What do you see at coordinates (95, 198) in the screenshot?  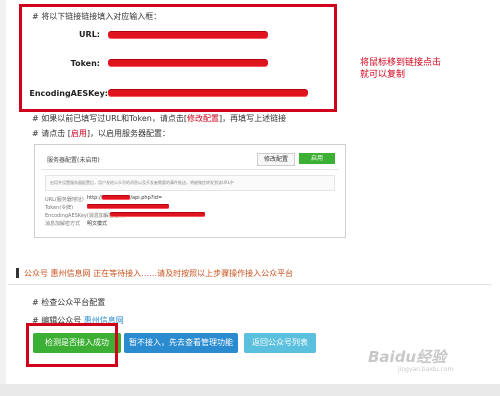 I see `ss-url-prefix: http://` at bounding box center [95, 198].